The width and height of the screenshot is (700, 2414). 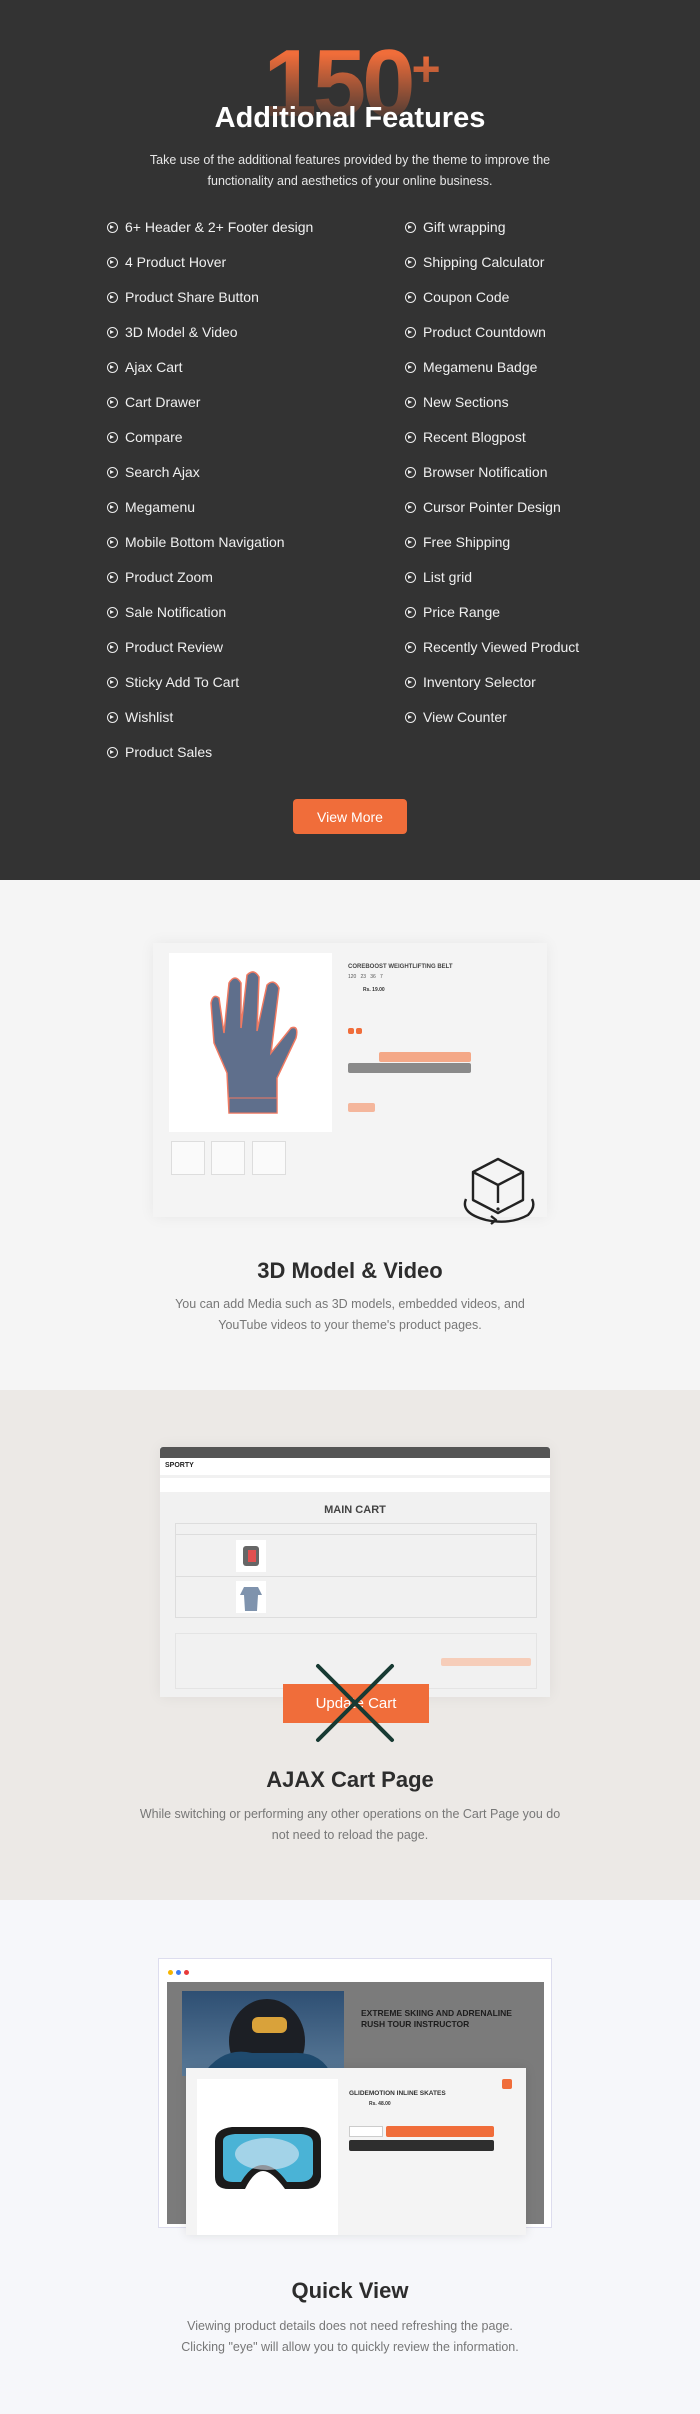 I want to click on feature-item: Product Sales, so click(x=159, y=752).